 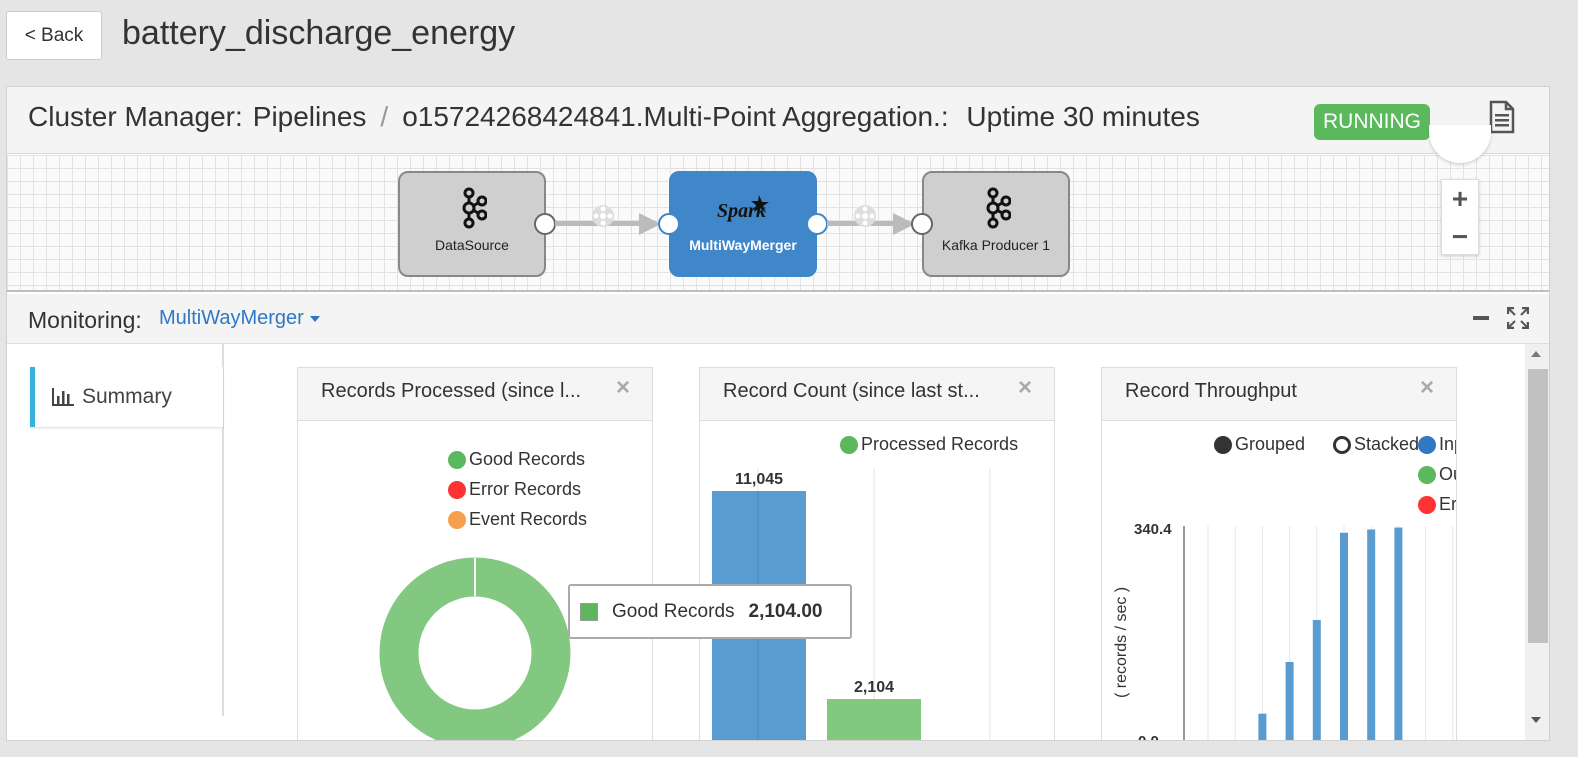 I want to click on legend-label: Error Records, so click(x=525, y=489).